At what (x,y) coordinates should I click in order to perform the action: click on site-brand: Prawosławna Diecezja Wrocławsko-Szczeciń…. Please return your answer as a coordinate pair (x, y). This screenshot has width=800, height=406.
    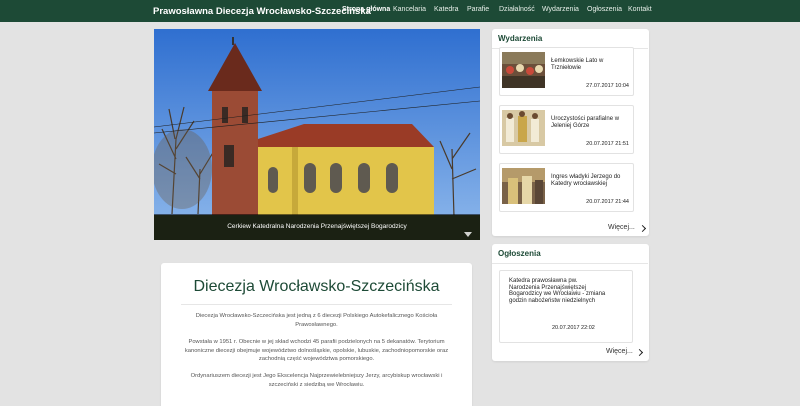
    Looking at the image, I should click on (262, 11).